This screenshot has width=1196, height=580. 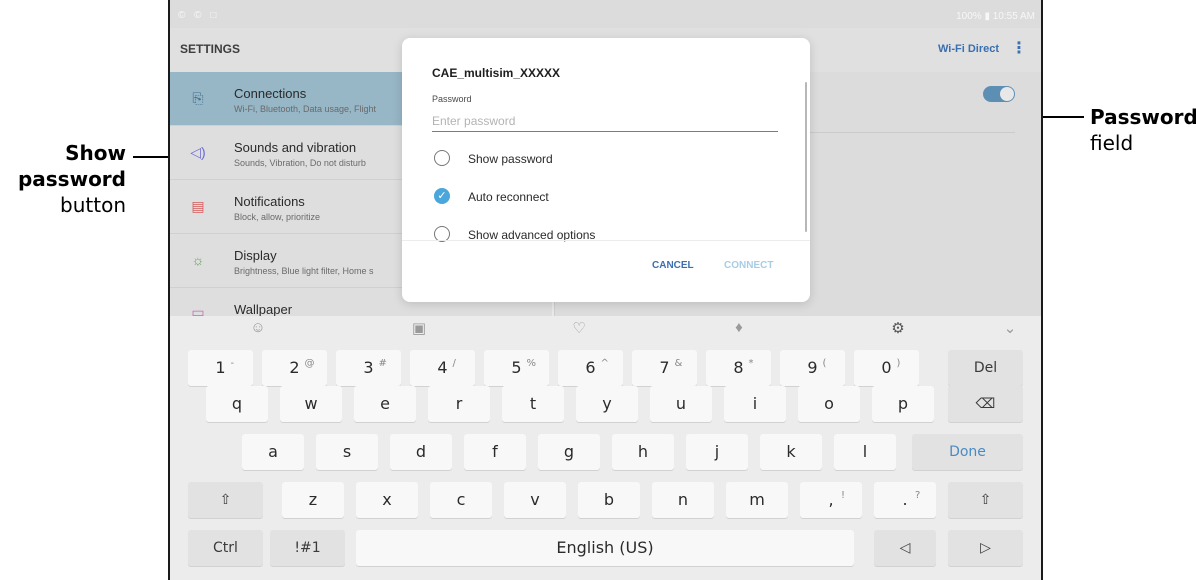 I want to click on key-5: 5%, so click(x=516, y=368).